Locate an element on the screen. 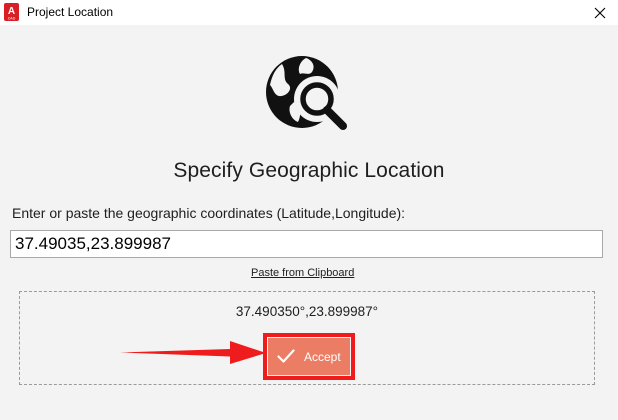 The width and height of the screenshot is (618, 420). parsed-coordinates-text: 37.490350°,23.899987° is located at coordinates (307, 311).